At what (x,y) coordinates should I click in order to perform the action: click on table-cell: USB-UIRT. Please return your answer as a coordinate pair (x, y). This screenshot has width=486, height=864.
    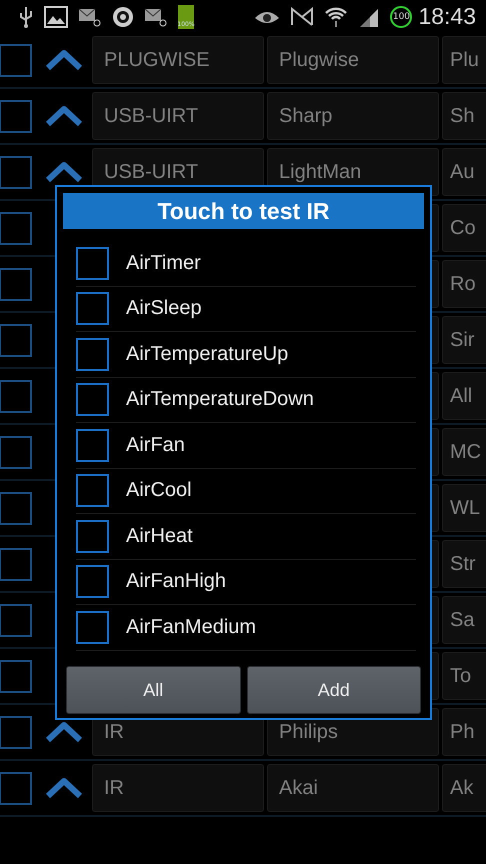
    Looking at the image, I should click on (178, 116).